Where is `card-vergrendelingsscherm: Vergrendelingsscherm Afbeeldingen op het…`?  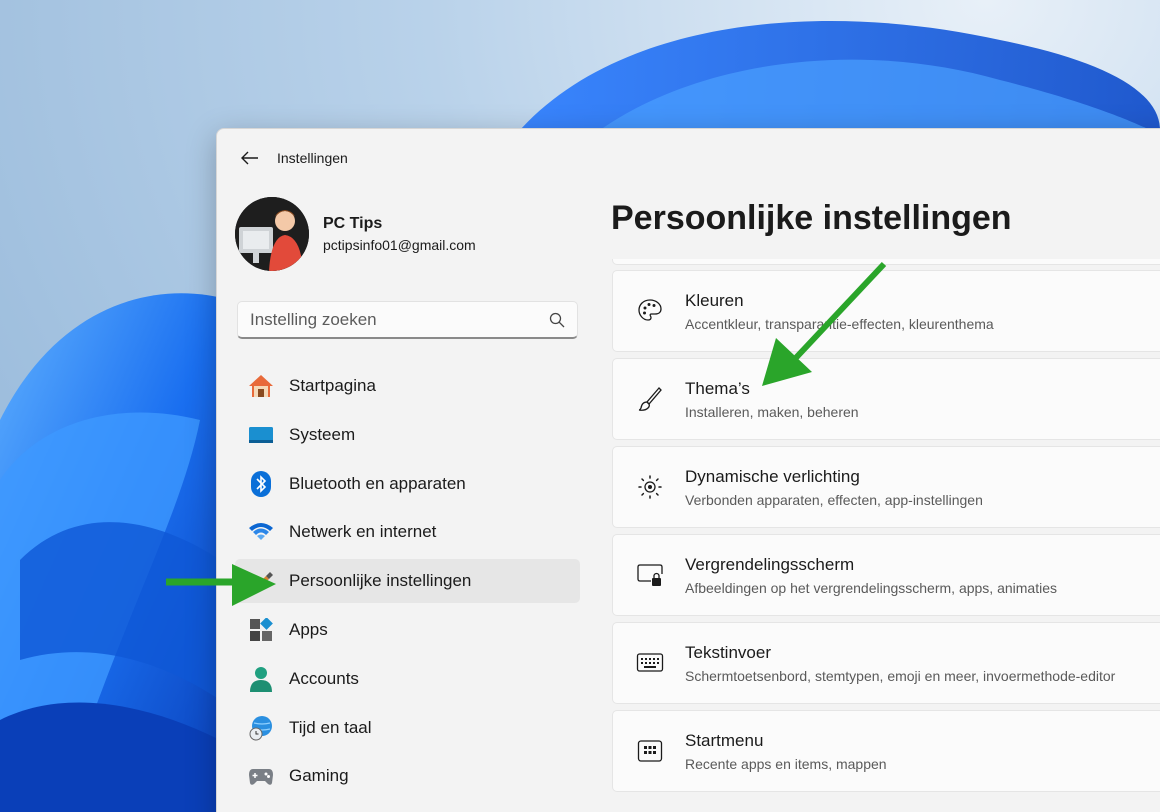 card-vergrendelingsscherm: Vergrendelingsscherm Afbeeldingen op het… is located at coordinates (886, 575).